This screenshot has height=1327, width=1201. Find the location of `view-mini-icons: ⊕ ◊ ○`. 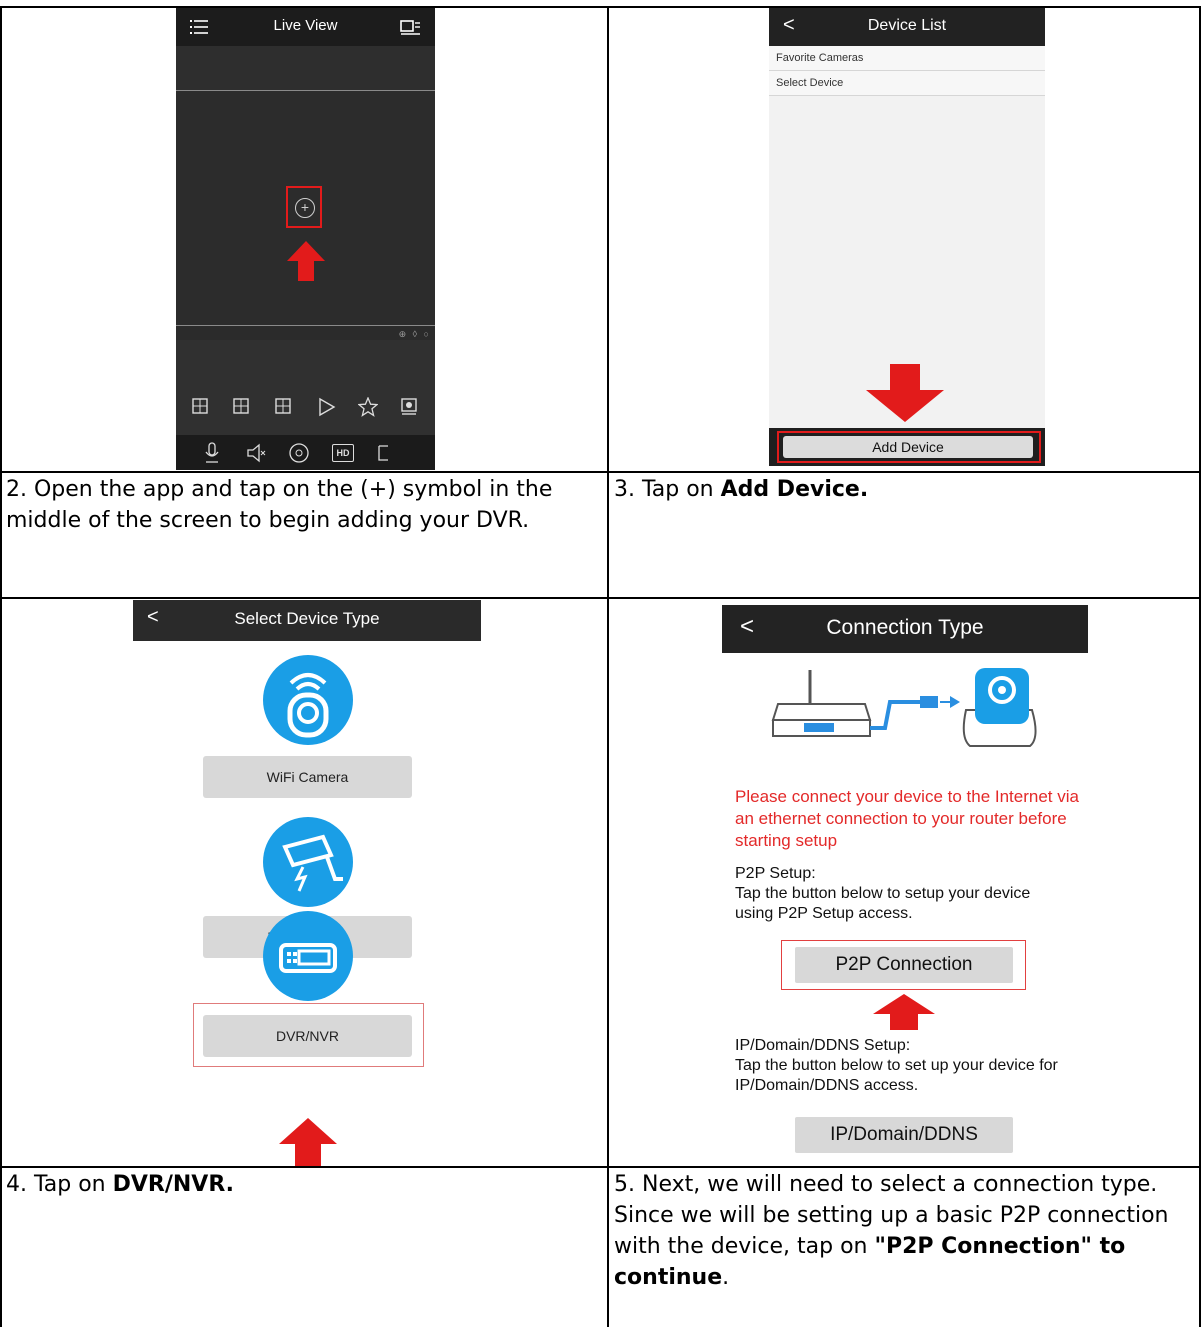

view-mini-icons: ⊕ ◊ ○ is located at coordinates (414, 334).